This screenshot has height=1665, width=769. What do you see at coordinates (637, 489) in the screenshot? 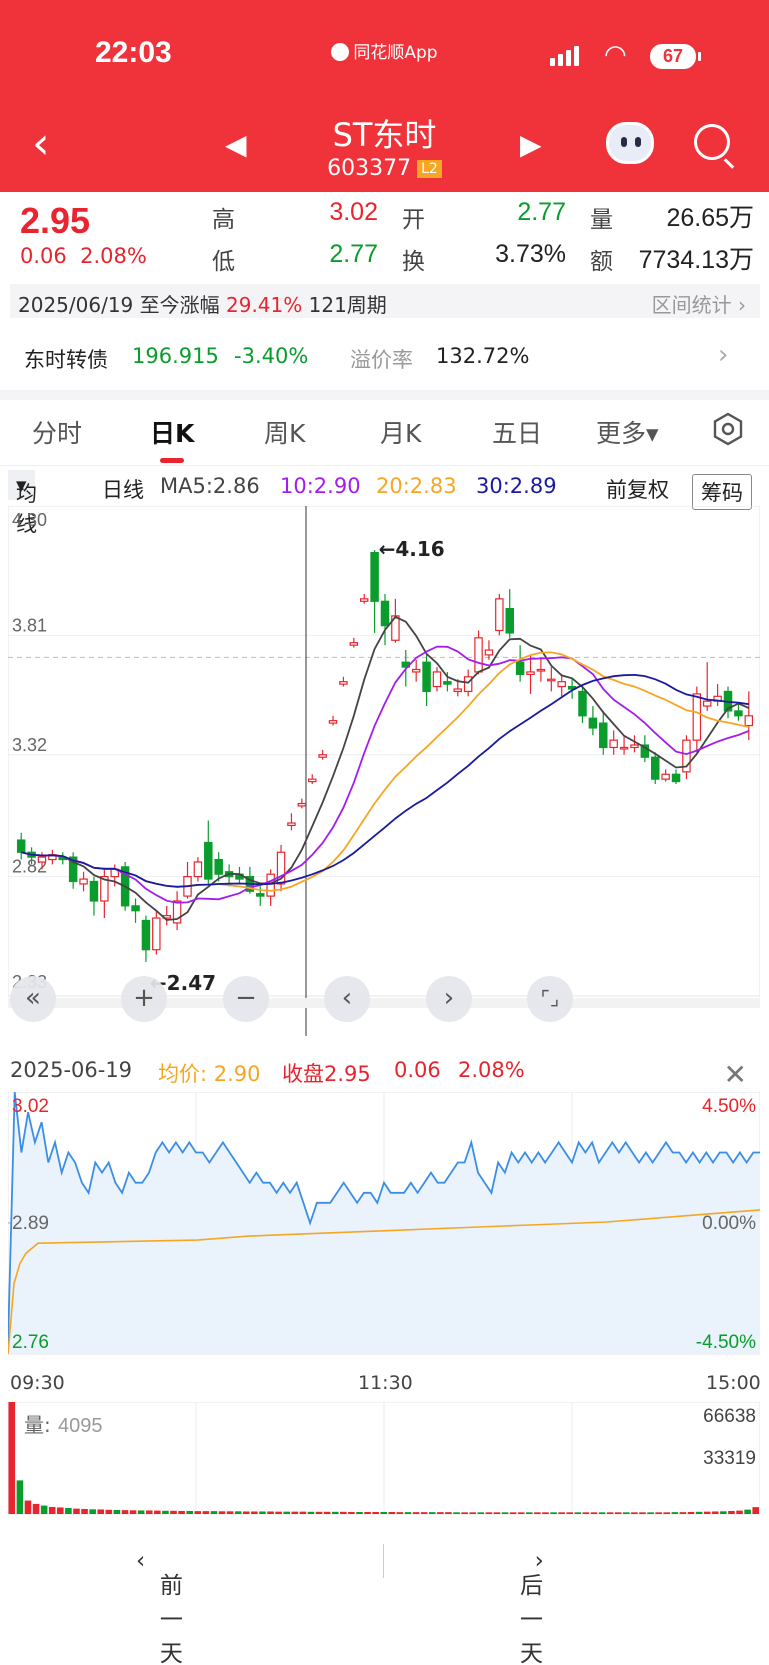
I see `adjust-mode: 前复权` at bounding box center [637, 489].